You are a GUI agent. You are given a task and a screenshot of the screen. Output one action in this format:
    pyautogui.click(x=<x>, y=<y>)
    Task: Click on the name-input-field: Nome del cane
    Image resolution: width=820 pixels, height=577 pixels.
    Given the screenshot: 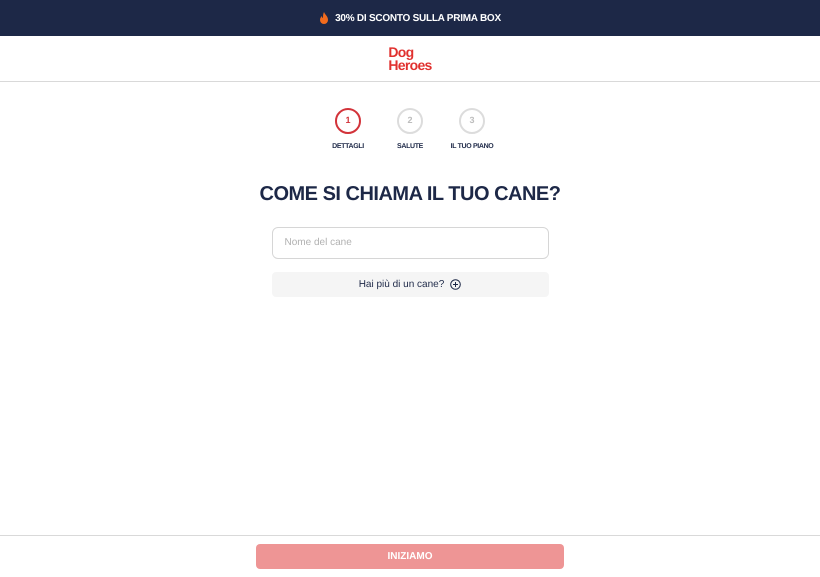 What is the action you would take?
    pyautogui.click(x=410, y=242)
    